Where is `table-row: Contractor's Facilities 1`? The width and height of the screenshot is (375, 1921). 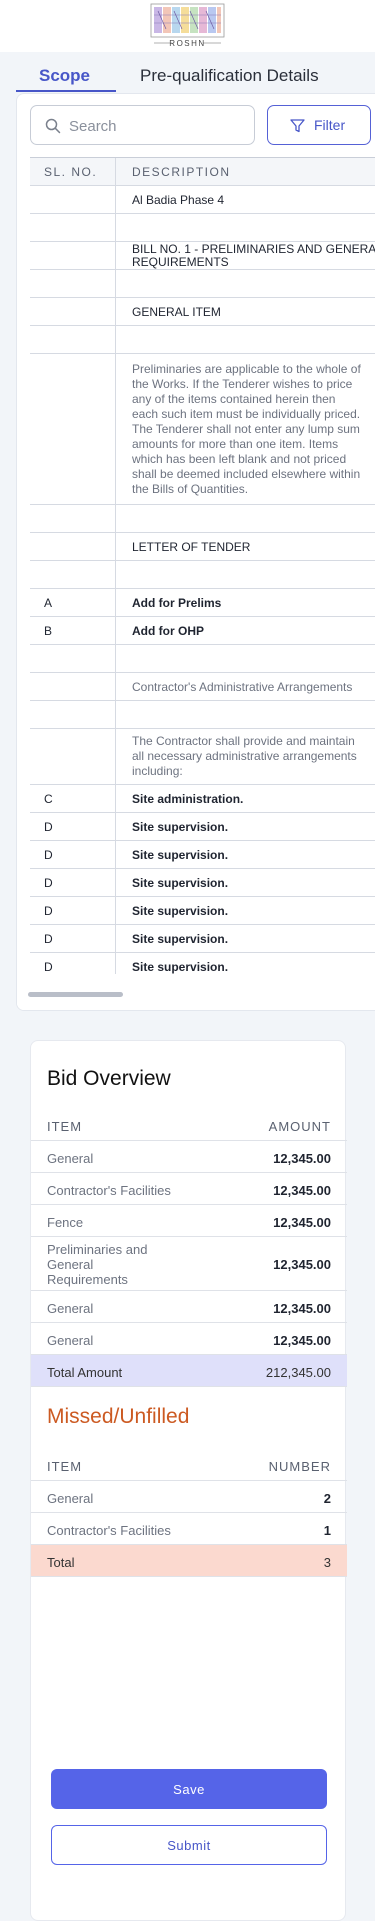 table-row: Contractor's Facilities 1 is located at coordinates (189, 1529).